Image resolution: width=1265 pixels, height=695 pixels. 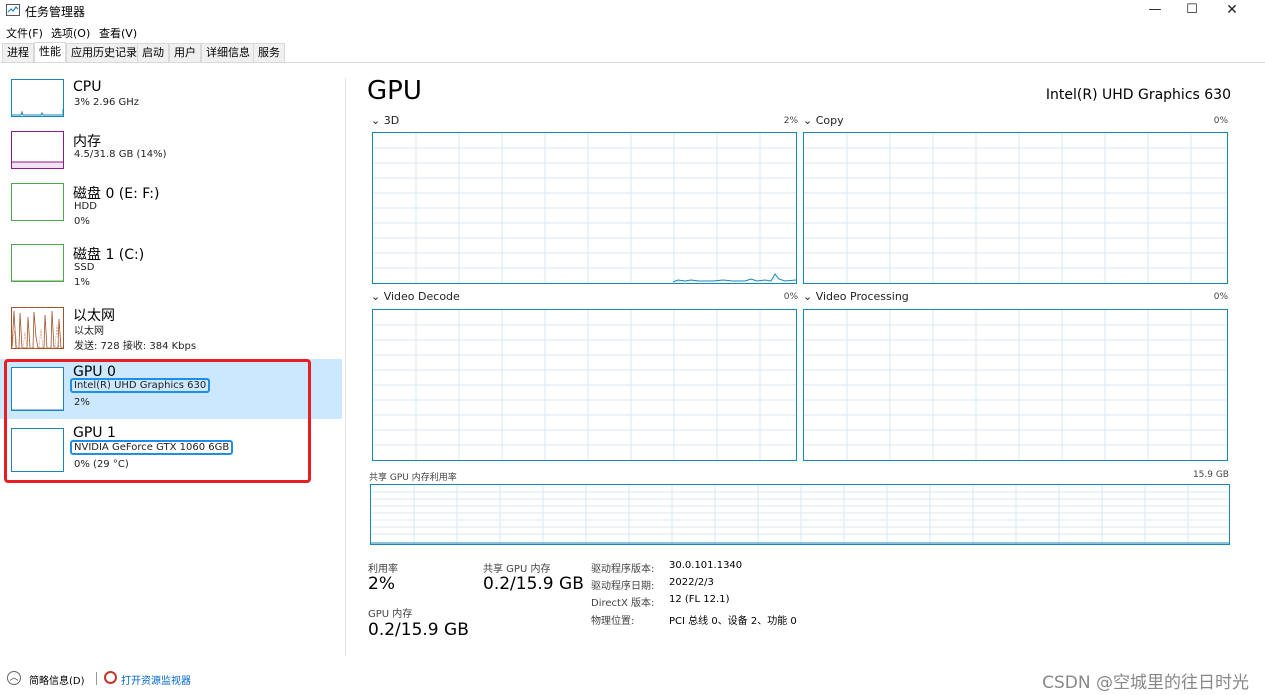 I want to click on watermark: CSDN @空城里的往日时光, so click(x=1145, y=683).